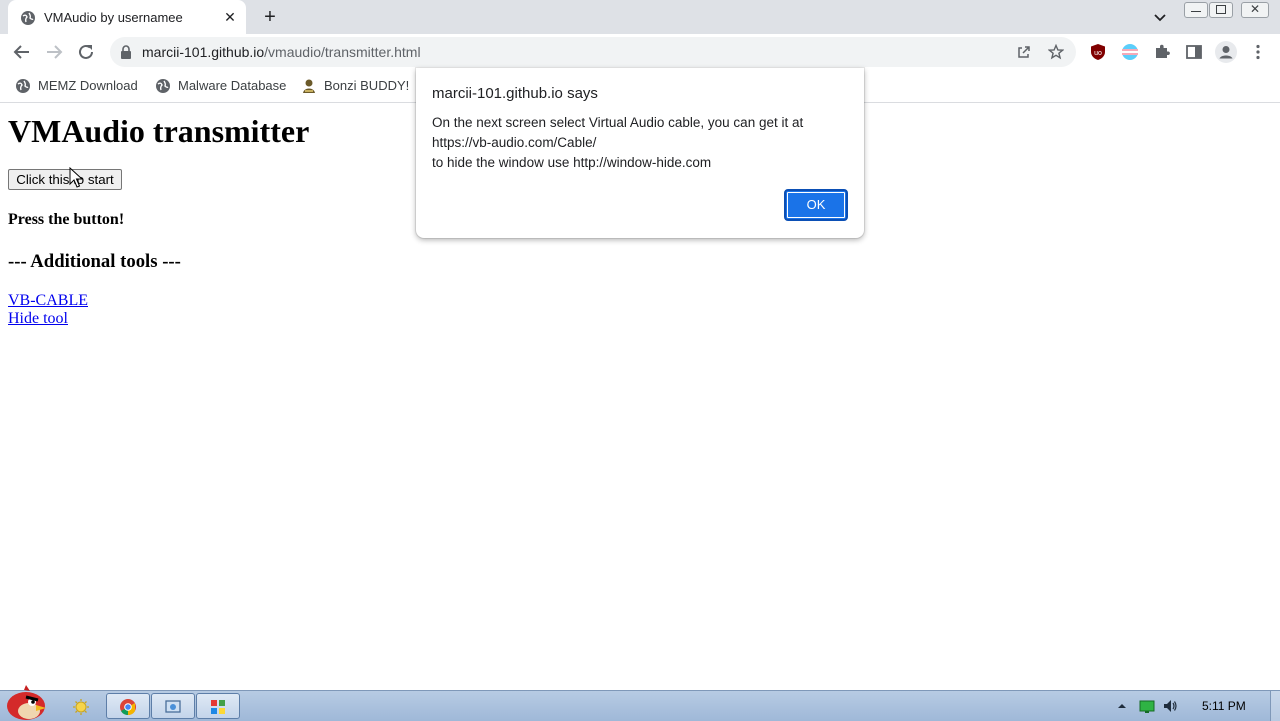  What do you see at coordinates (230, 17) in the screenshot?
I see `close-tab-icon: ✕` at bounding box center [230, 17].